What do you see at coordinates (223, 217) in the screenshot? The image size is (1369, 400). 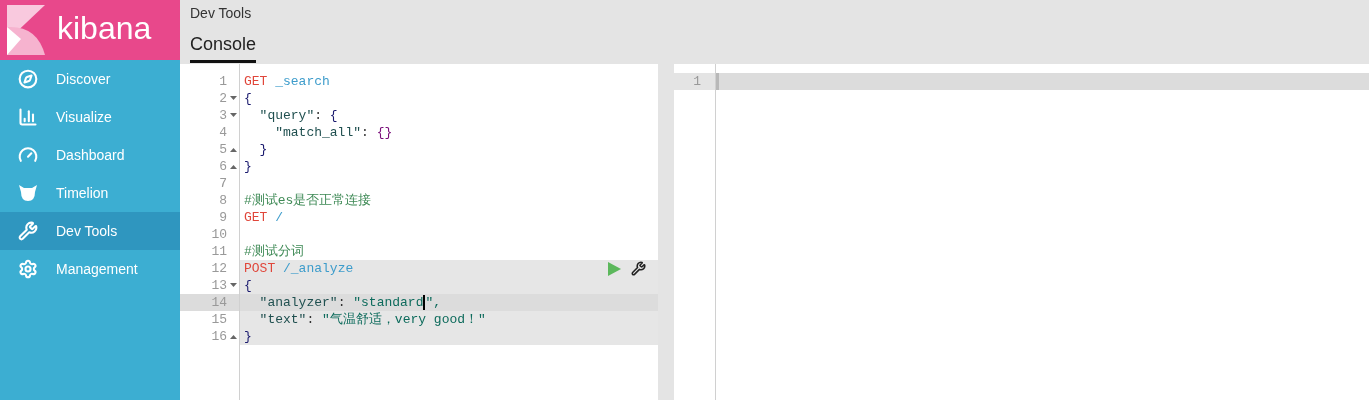 I see `line-number: 9` at bounding box center [223, 217].